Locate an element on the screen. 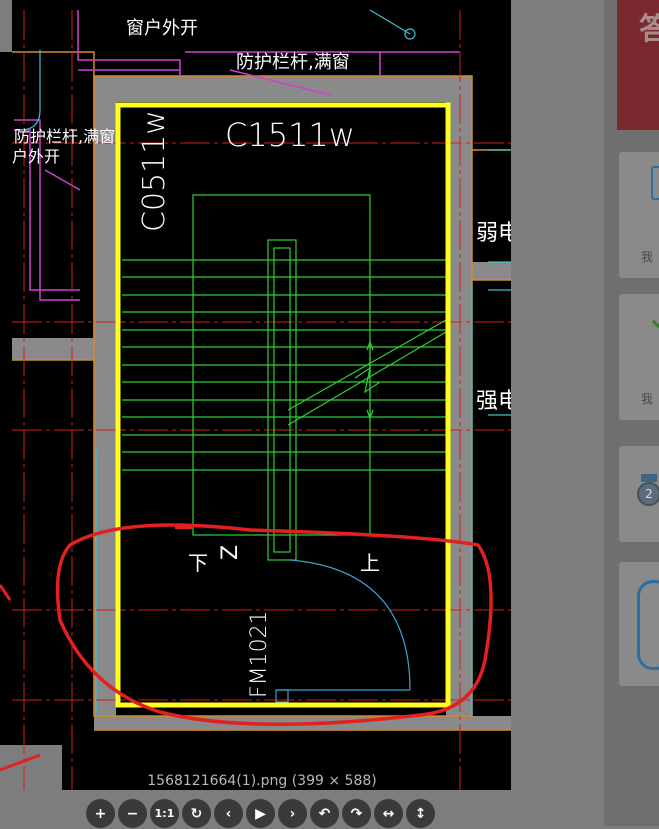 Image resolution: width=659 pixels, height=829 pixels. background-card is located at coordinates (639, 624).